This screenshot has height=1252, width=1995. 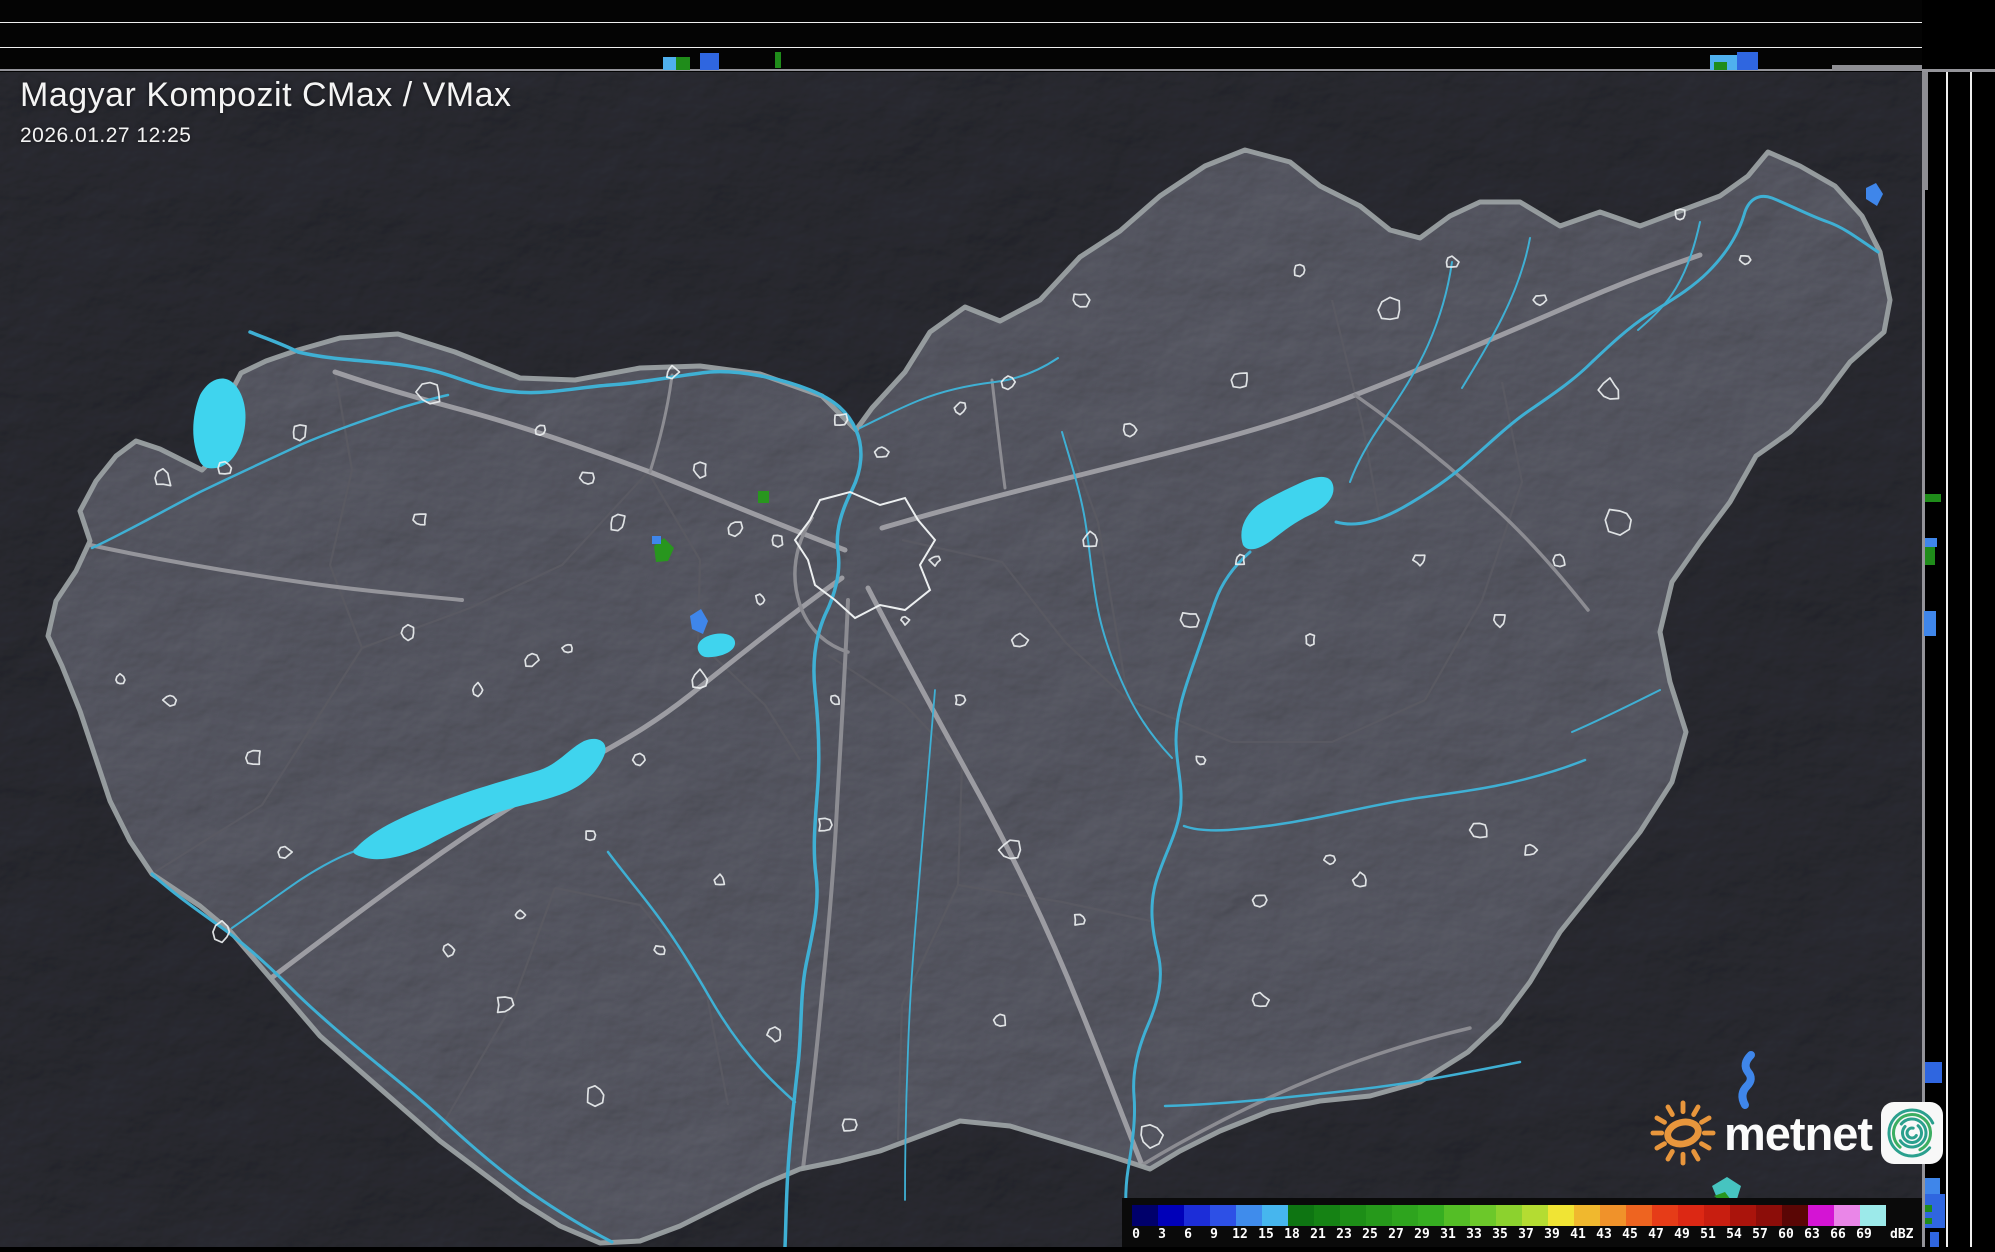 I want to click on legend-tick-label: 27, so click(x=1396, y=1234).